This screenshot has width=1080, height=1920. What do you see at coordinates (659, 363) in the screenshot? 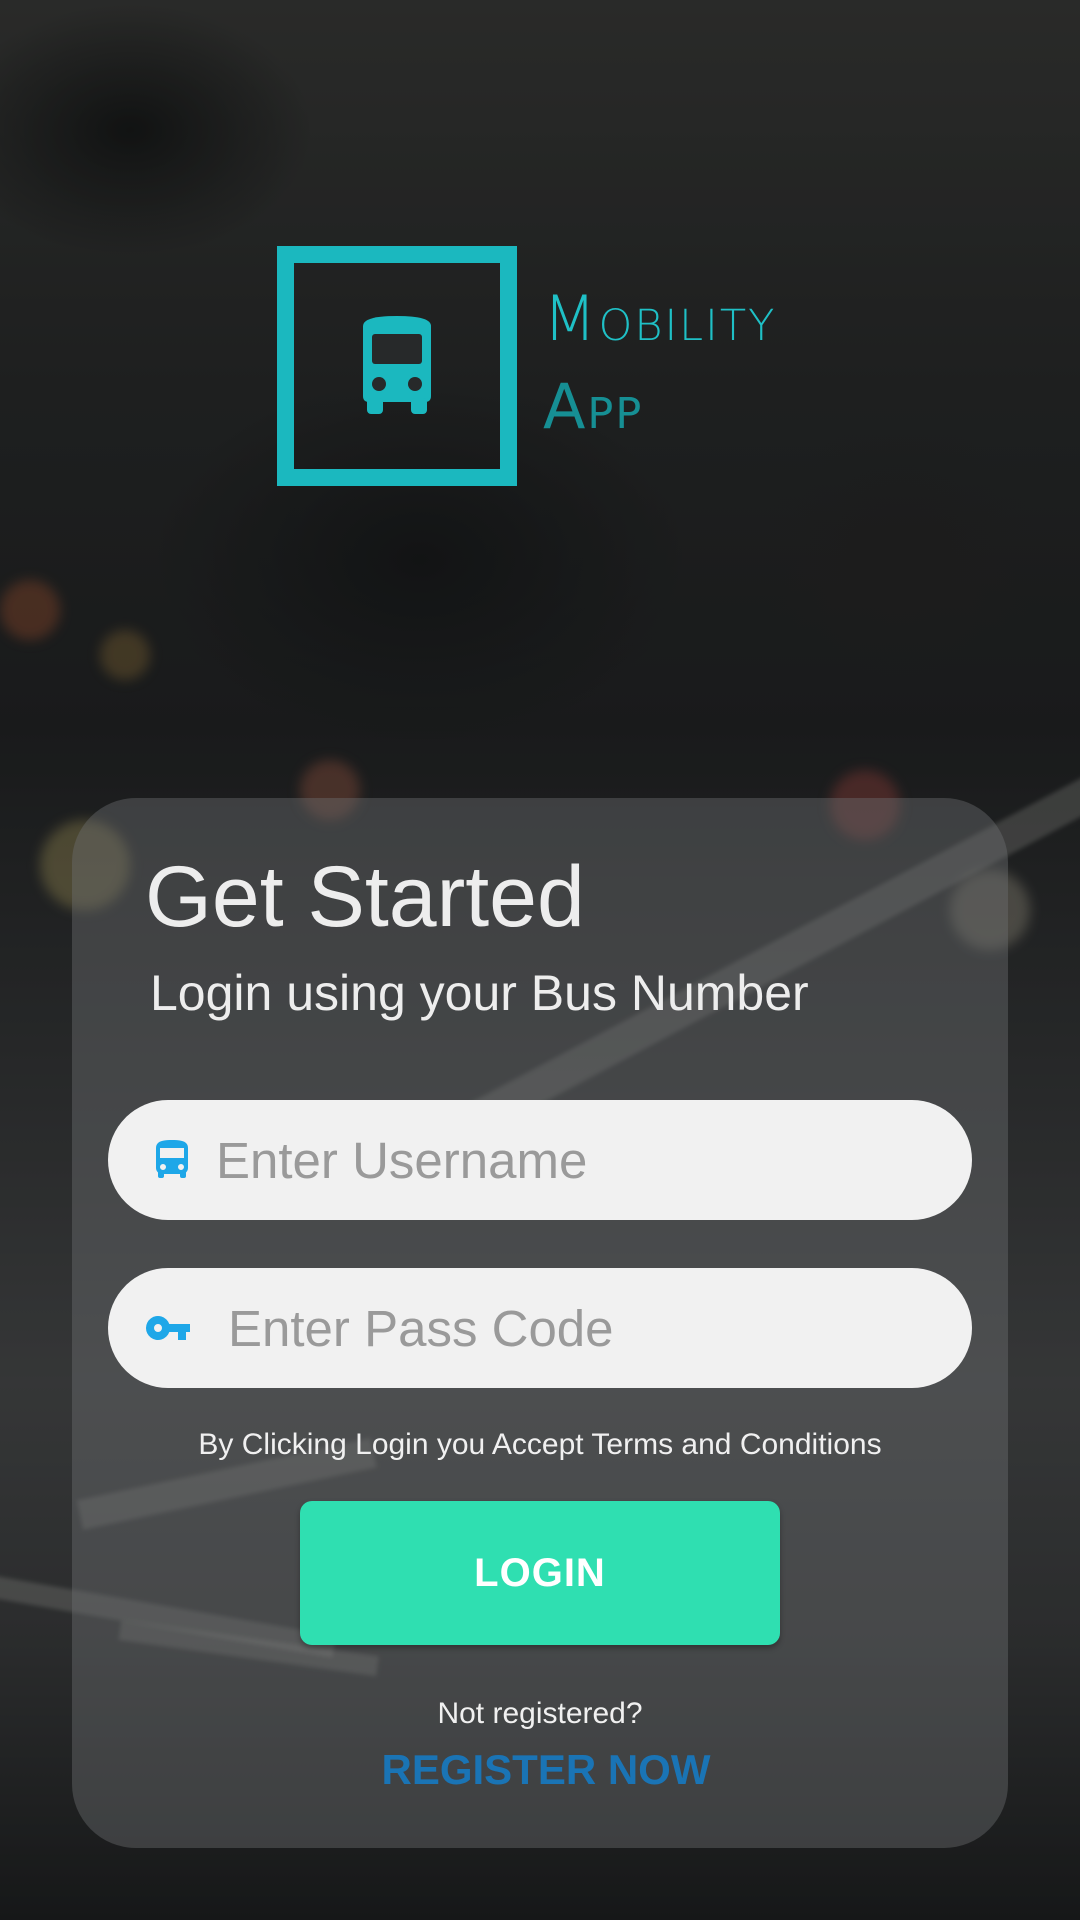
I see `app-name: Mobility App` at bounding box center [659, 363].